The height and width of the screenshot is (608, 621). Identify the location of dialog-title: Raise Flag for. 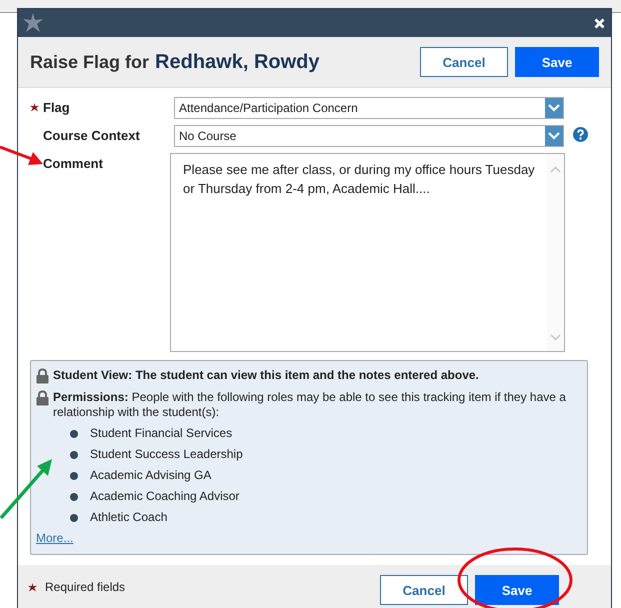
(90, 62).